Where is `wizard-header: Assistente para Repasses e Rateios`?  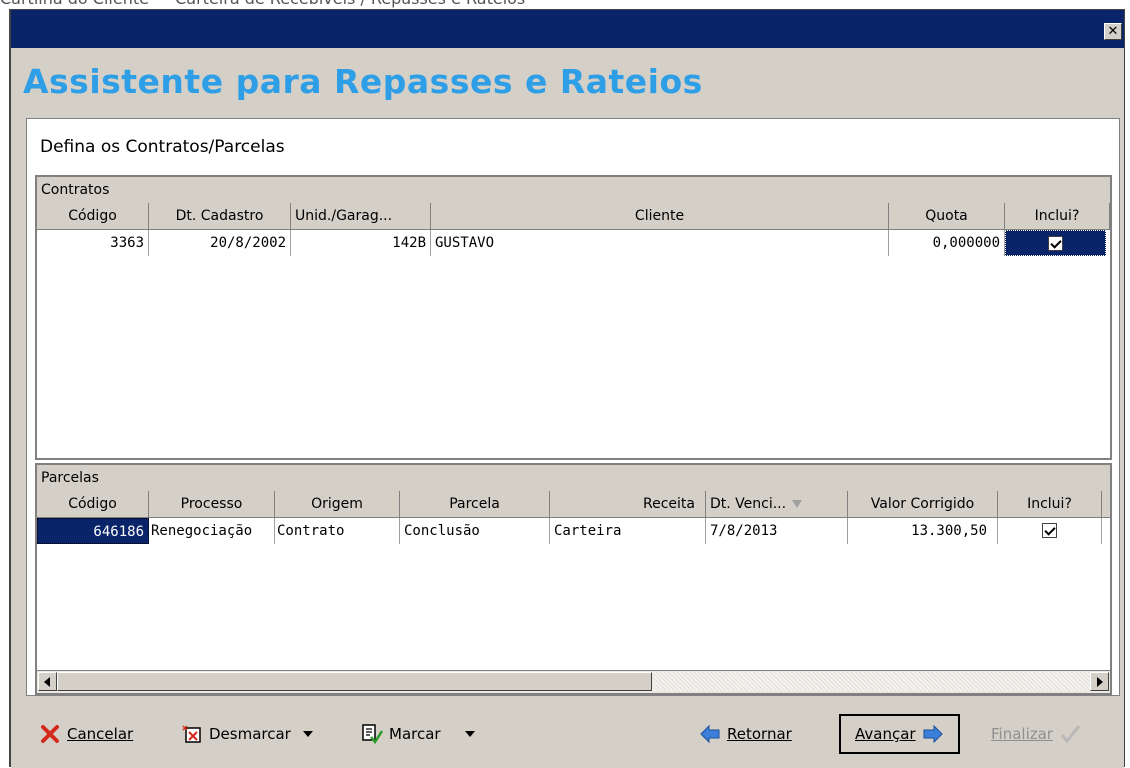 wizard-header: Assistente para Repasses e Rateios is located at coordinates (567, 83).